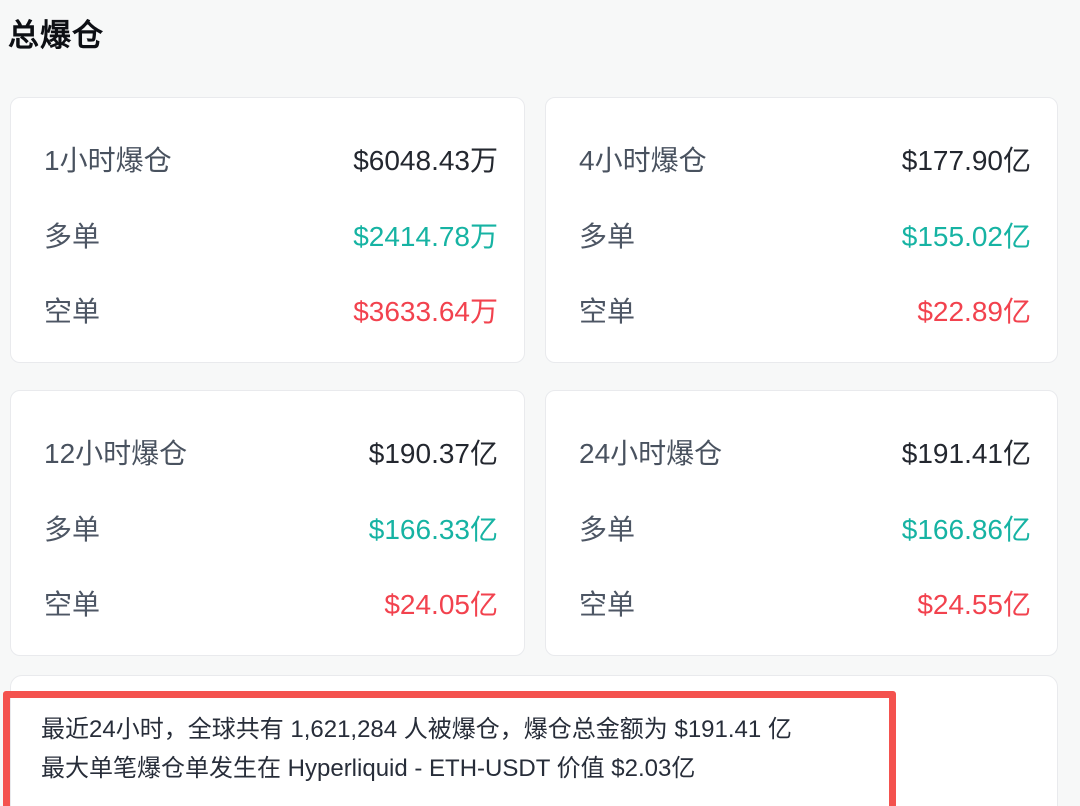 This screenshot has width=1080, height=806. I want to click on short-value: $22.89亿, so click(974, 311).